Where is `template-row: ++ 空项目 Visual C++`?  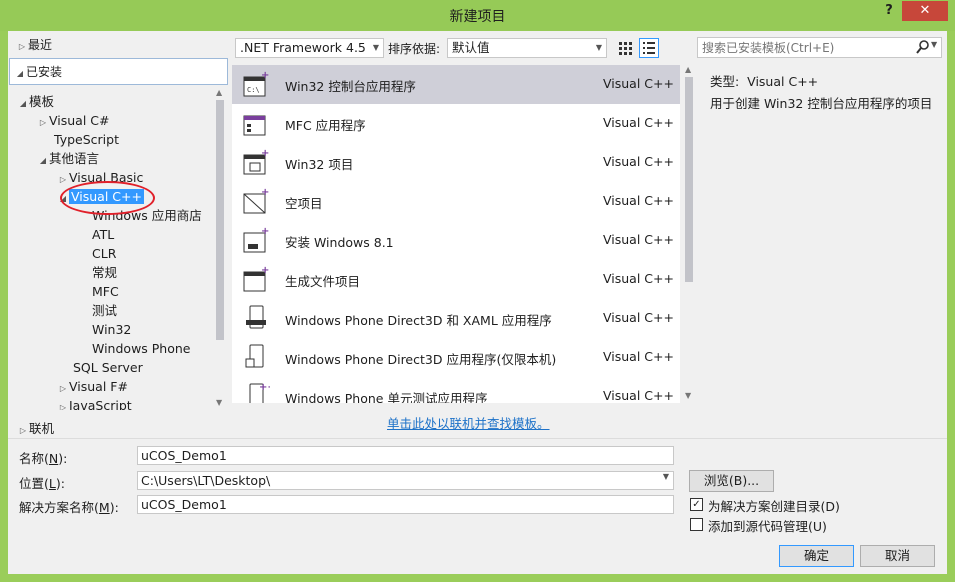
template-row: ++ 空项目 Visual C++ is located at coordinates (456, 201).